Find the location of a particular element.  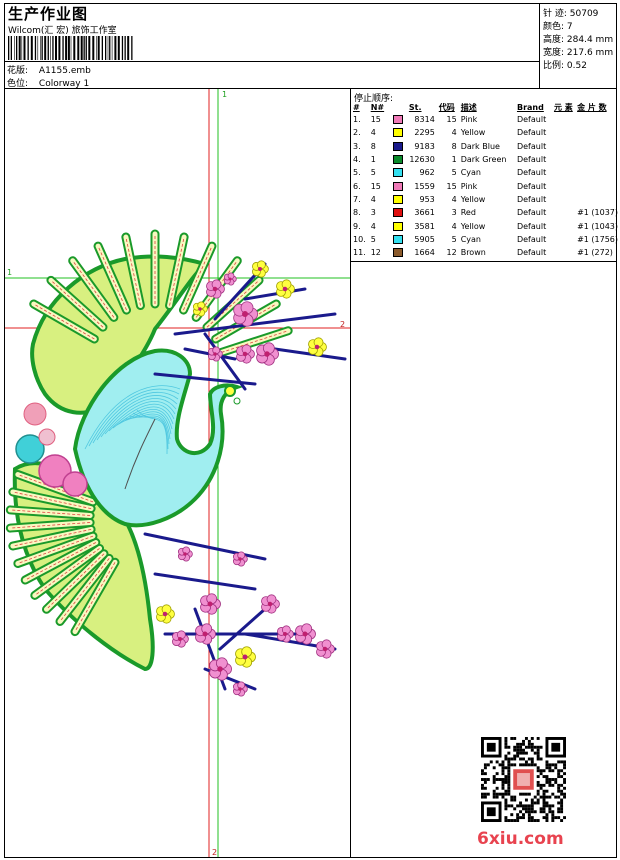

table-row: 4. 1 12630 1 Dark Green Default is located at coordinates (485, 159).